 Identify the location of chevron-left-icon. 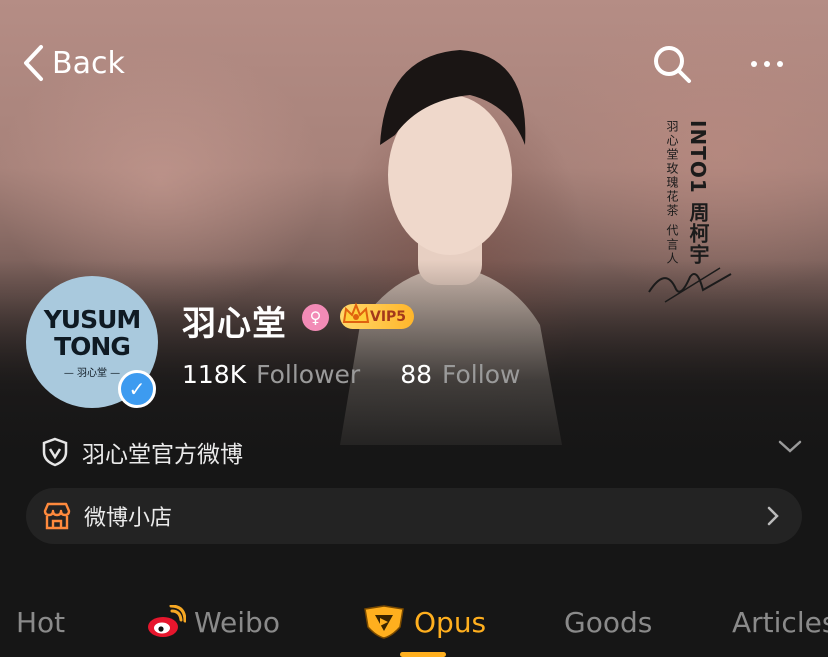
(33, 63).